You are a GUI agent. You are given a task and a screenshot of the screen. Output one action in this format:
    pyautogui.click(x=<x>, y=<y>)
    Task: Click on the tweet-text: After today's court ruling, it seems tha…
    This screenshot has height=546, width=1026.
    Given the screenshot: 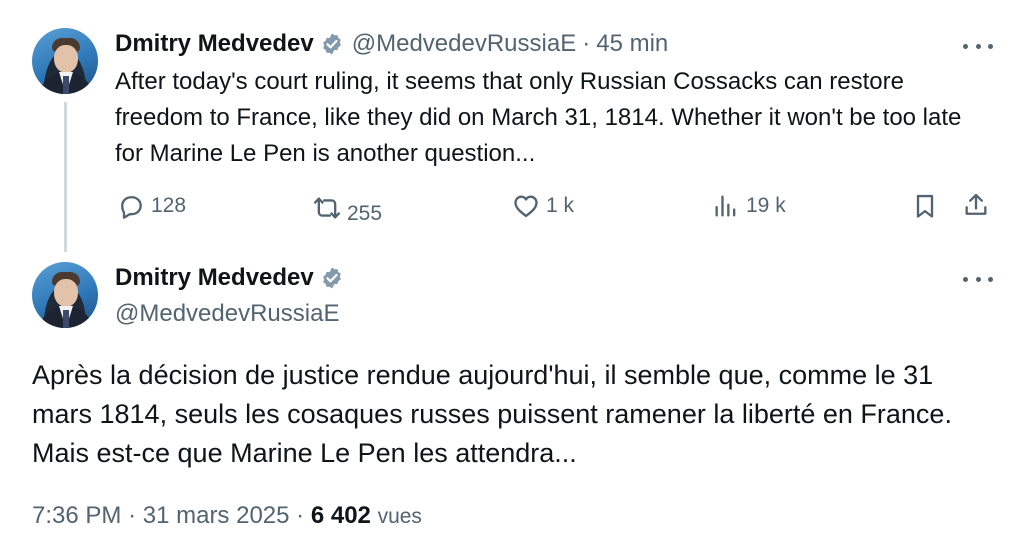 What is the action you would take?
    pyautogui.click(x=538, y=117)
    